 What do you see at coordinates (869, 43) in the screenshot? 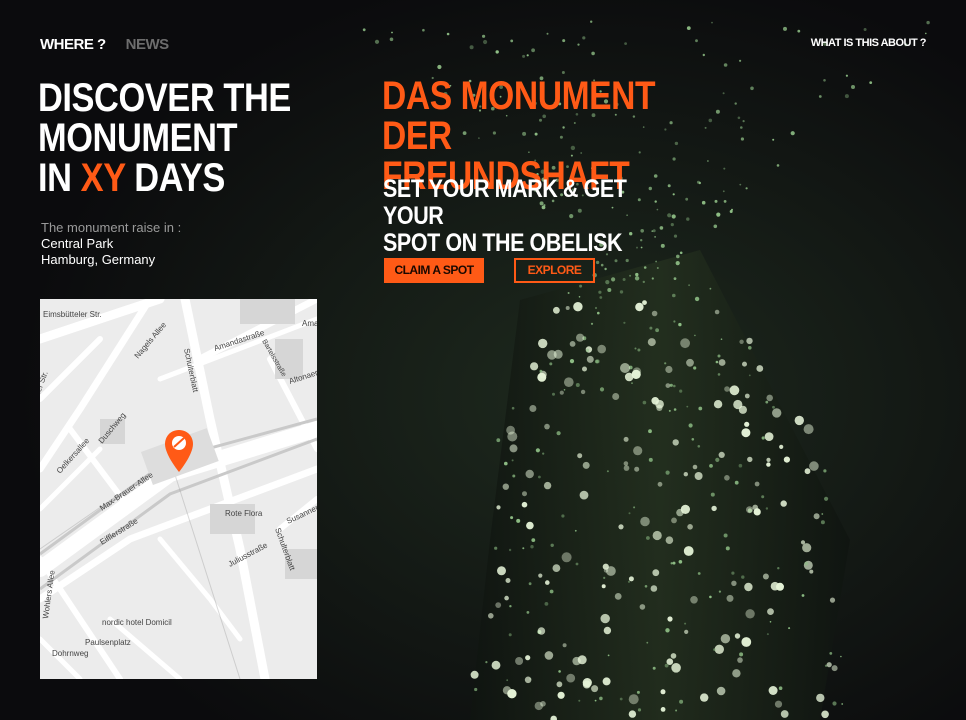
I see `about-link: WHAT IS THIS ABOUT ?` at bounding box center [869, 43].